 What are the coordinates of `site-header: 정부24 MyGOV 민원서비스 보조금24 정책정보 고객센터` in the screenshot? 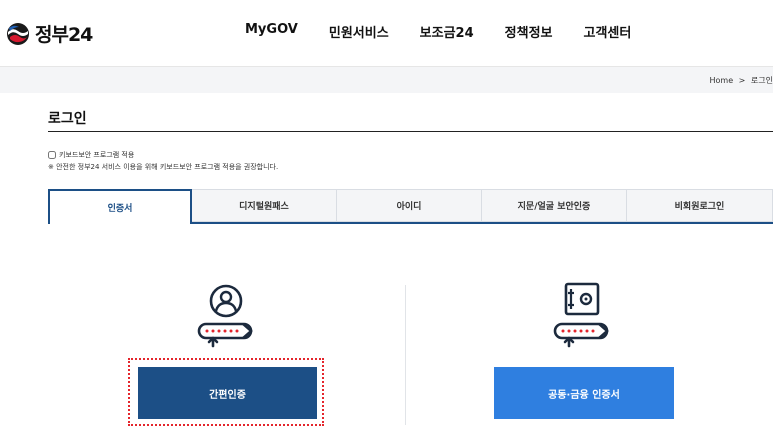 It's located at (386, 33).